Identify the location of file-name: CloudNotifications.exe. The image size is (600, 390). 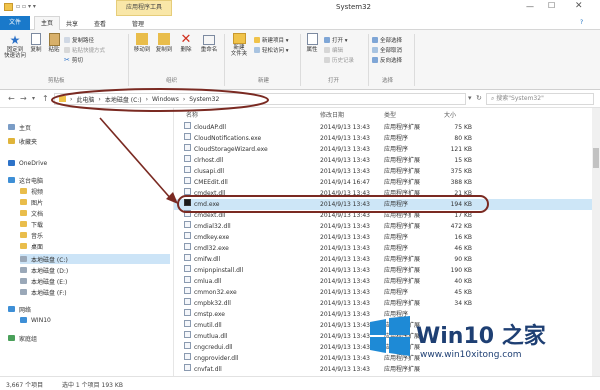
(228, 138).